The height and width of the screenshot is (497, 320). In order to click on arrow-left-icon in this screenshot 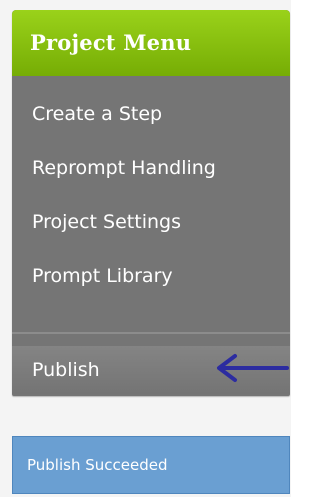, I will do `click(253, 368)`.